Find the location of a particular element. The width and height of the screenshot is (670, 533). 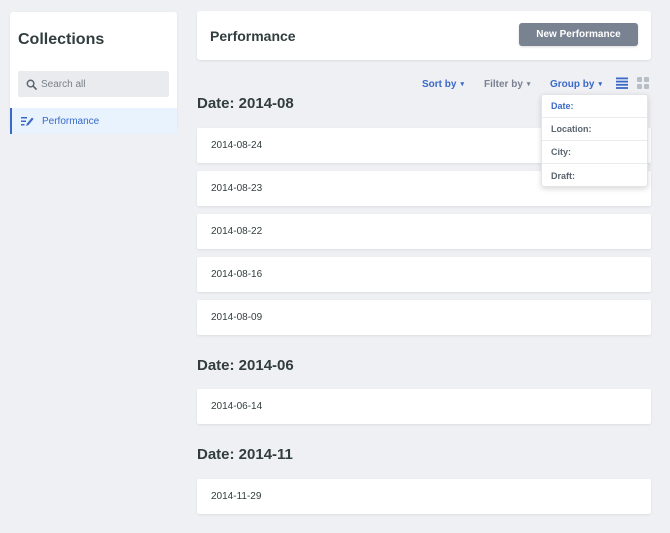

group-option-draft: Draft: is located at coordinates (594, 175).